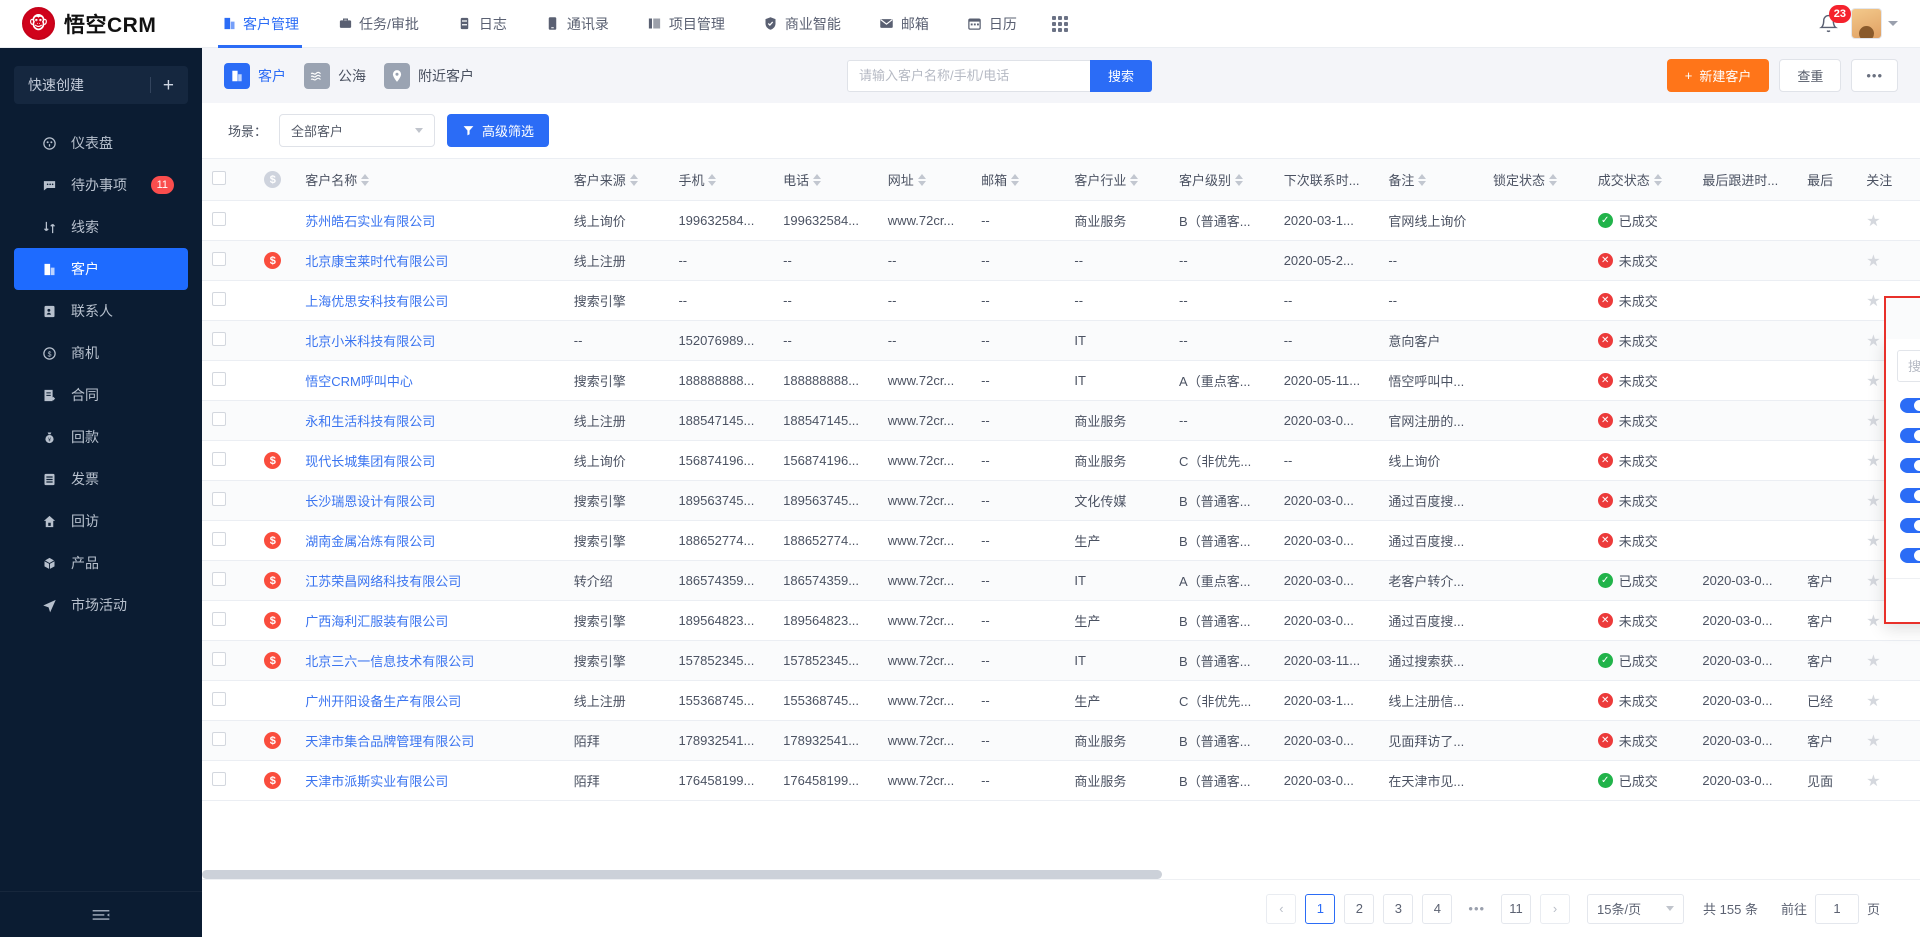  What do you see at coordinates (101, 479) in the screenshot?
I see `sidebar-item-8: 发票` at bounding box center [101, 479].